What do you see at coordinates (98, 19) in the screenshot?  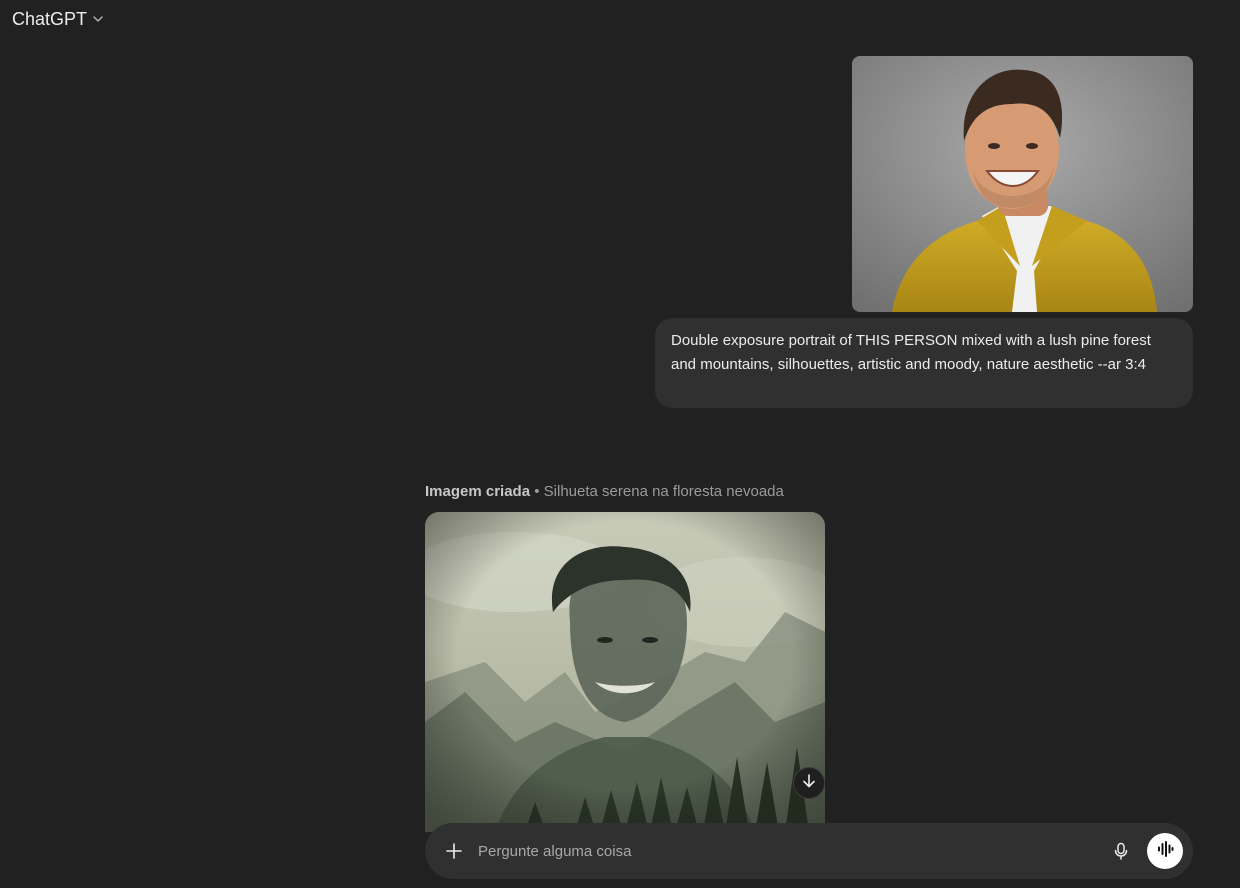 I see `chevron-down-icon` at bounding box center [98, 19].